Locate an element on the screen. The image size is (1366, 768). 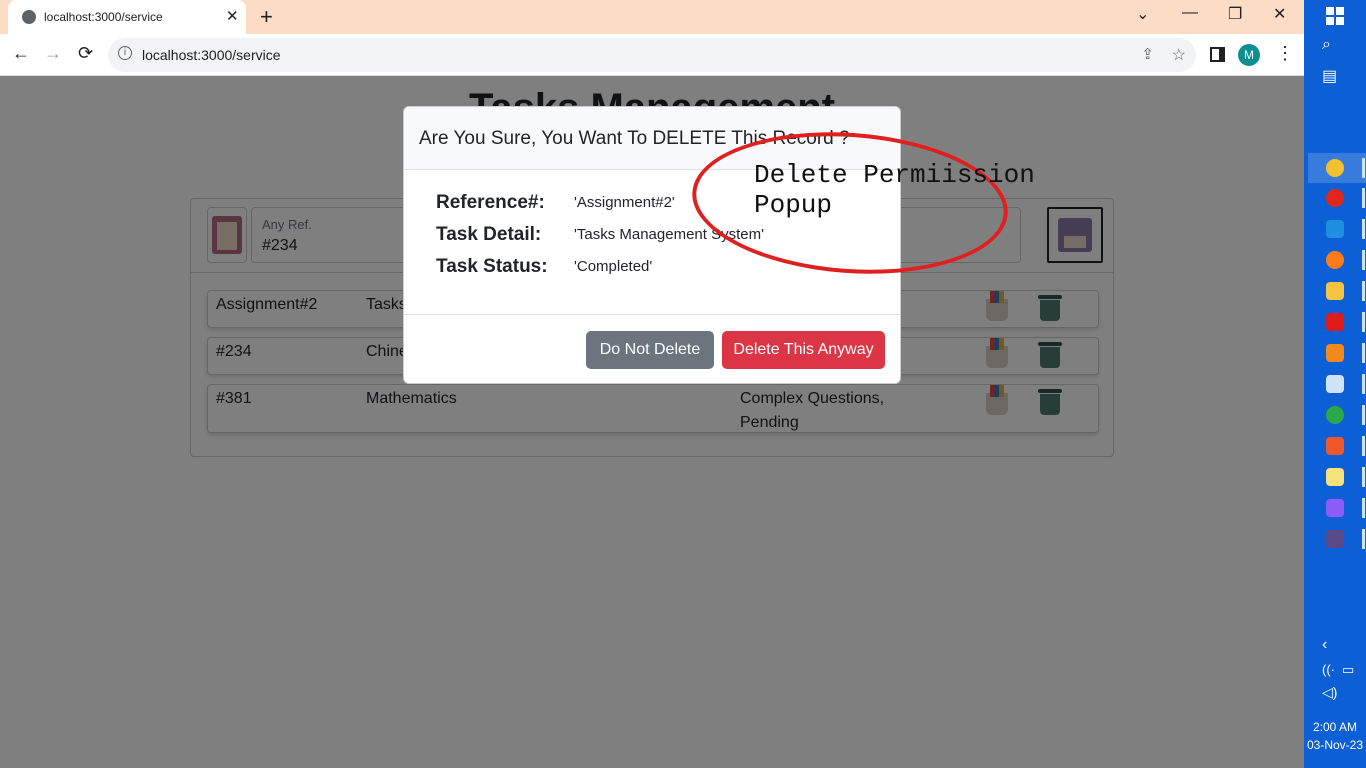
firefox-icon is located at coordinates (1335, 260).